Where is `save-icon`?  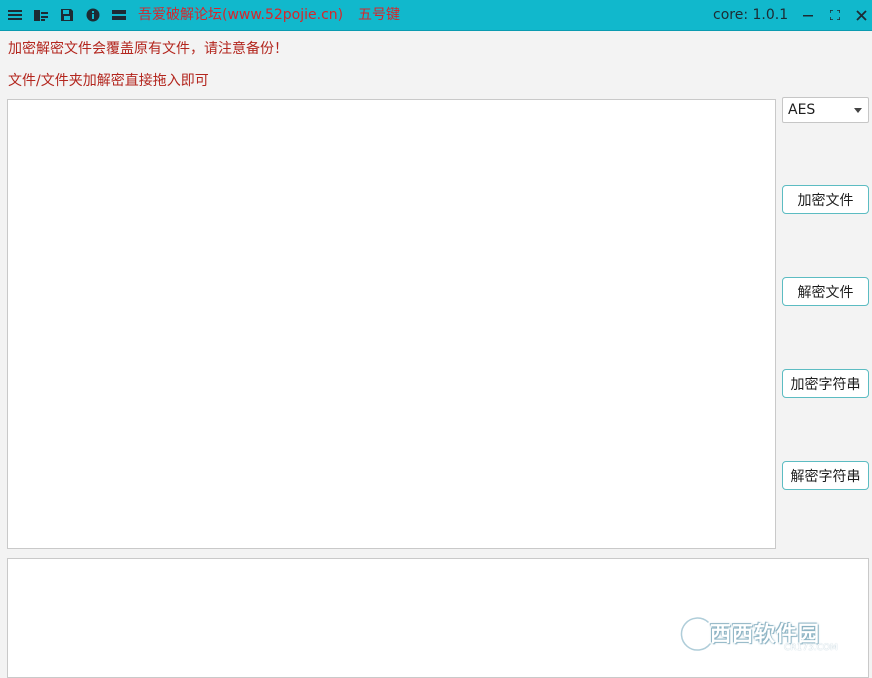 save-icon is located at coordinates (67, 15).